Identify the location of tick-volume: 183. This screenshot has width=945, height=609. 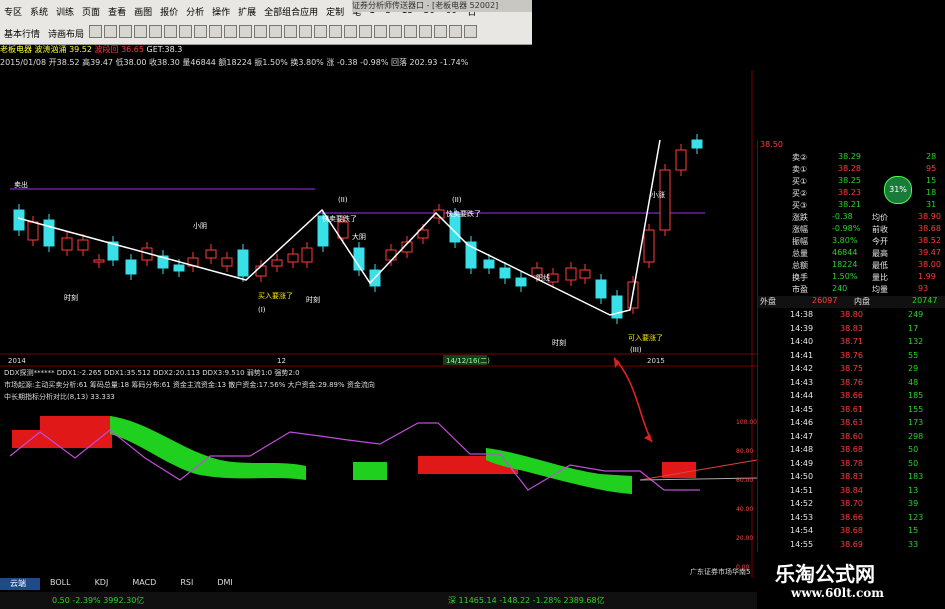
(916, 476).